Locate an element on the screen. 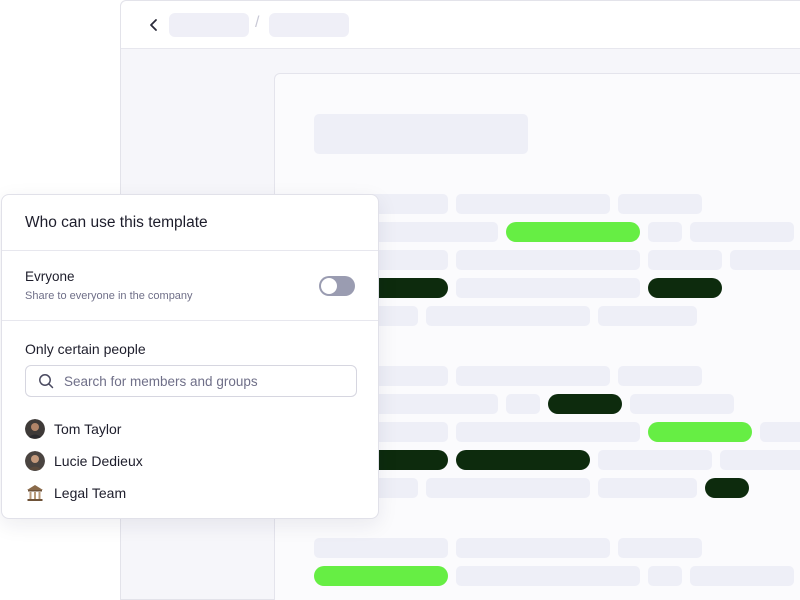  member-search-field is located at coordinates (191, 381).